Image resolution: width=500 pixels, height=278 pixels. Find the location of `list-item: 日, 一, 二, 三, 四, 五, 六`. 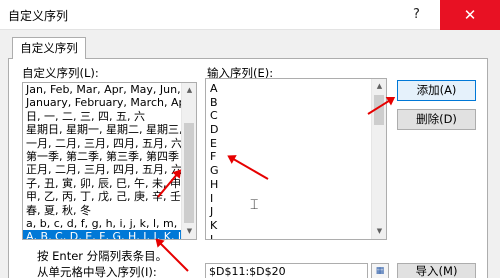

list-item: 日, 一, 二, 三, 四, 五, 六 is located at coordinates (103, 116).